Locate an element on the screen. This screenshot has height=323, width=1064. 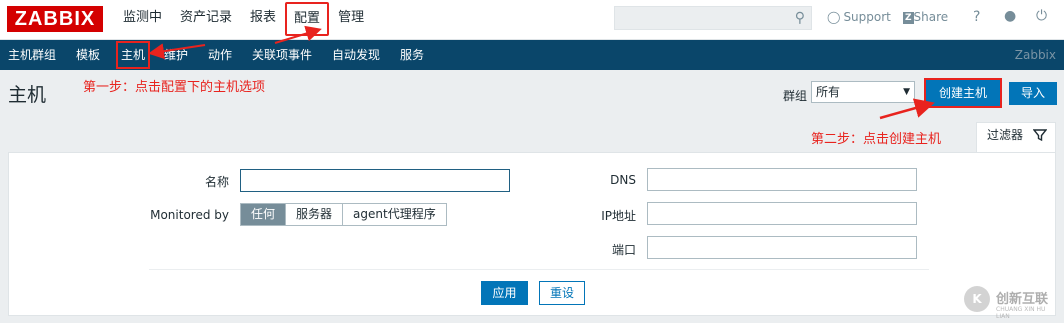
monitored-by-toggle: 任何 服务器 agent代理程序 is located at coordinates (343, 214).